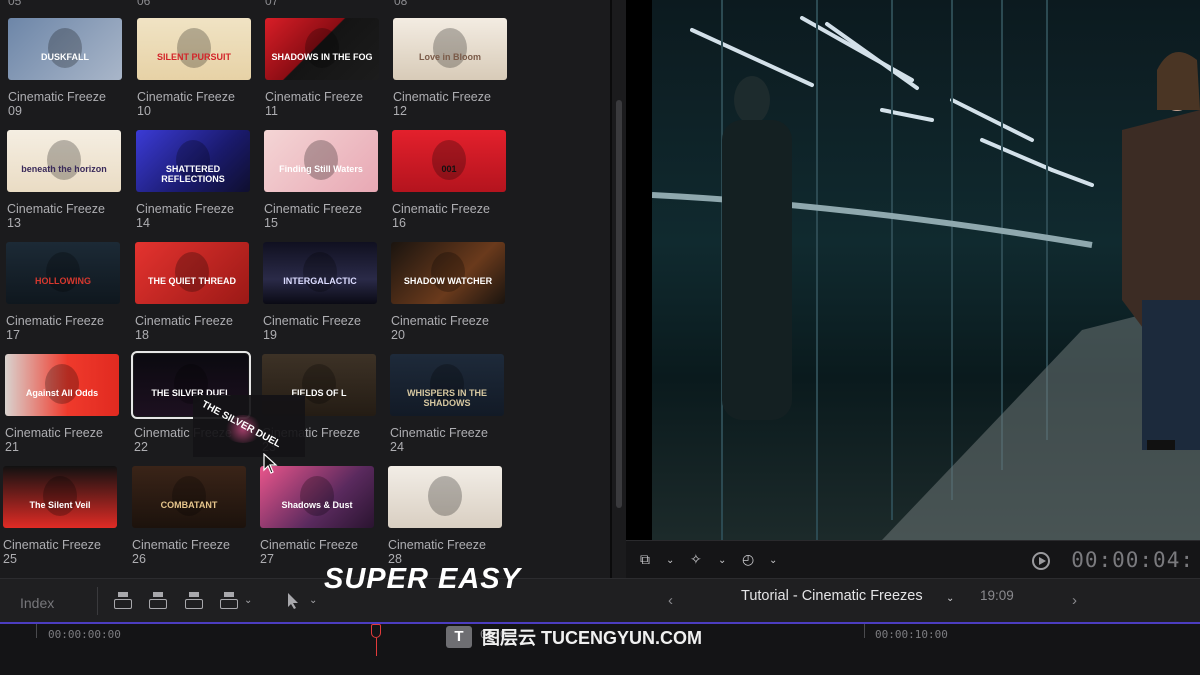  What do you see at coordinates (376, 631) in the screenshot?
I see `playhead` at bounding box center [376, 631].